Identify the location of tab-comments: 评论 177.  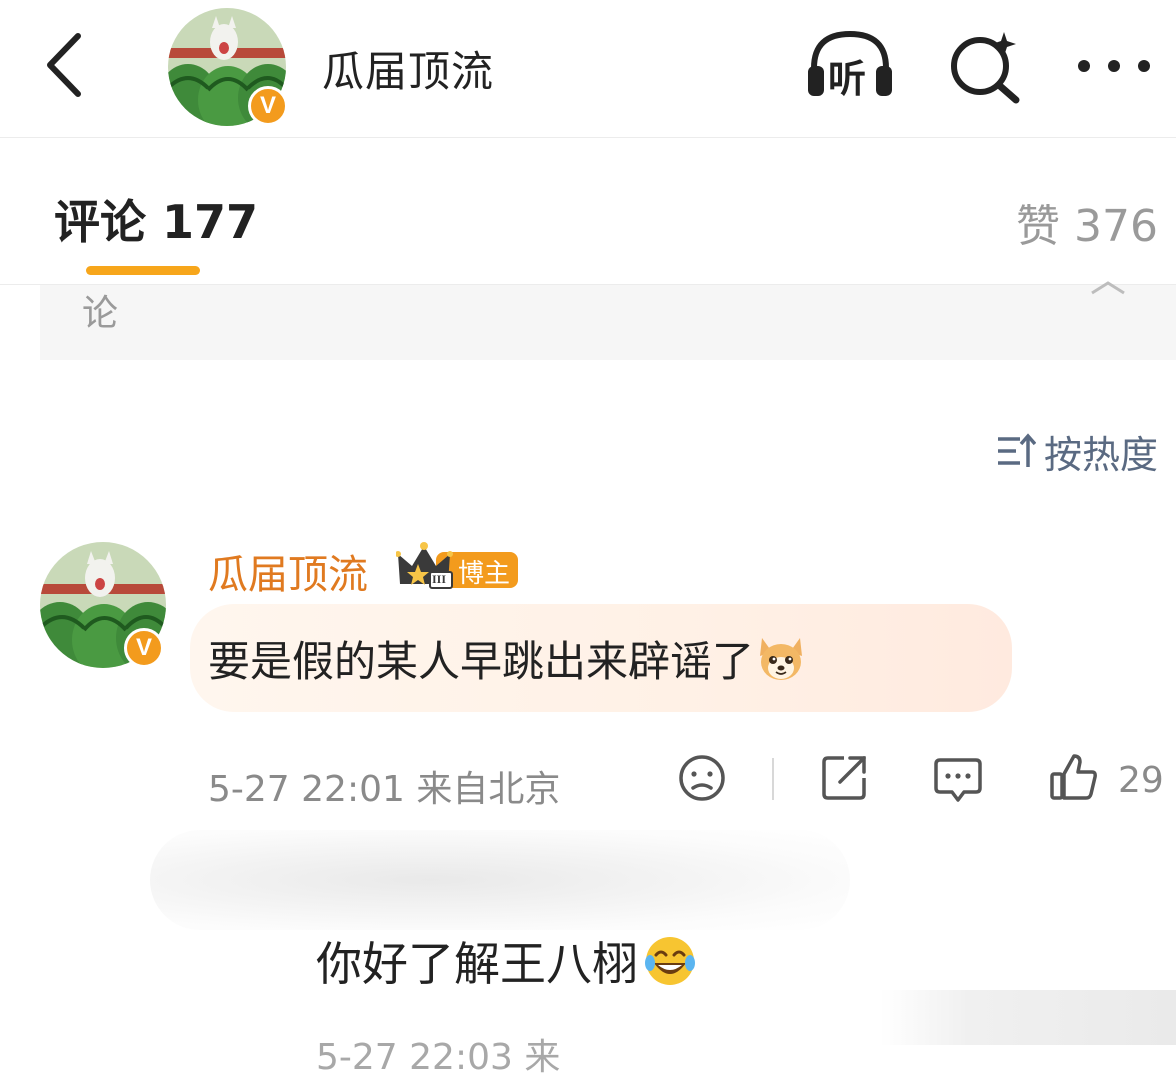
(156, 219).